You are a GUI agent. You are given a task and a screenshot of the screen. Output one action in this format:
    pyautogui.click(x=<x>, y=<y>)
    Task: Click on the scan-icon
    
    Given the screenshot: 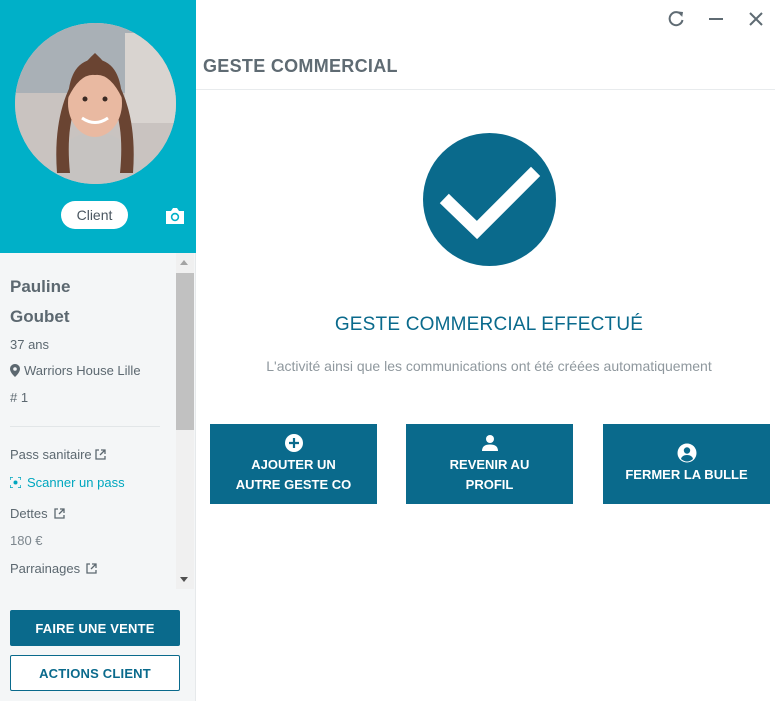 What is the action you would take?
    pyautogui.click(x=15, y=482)
    